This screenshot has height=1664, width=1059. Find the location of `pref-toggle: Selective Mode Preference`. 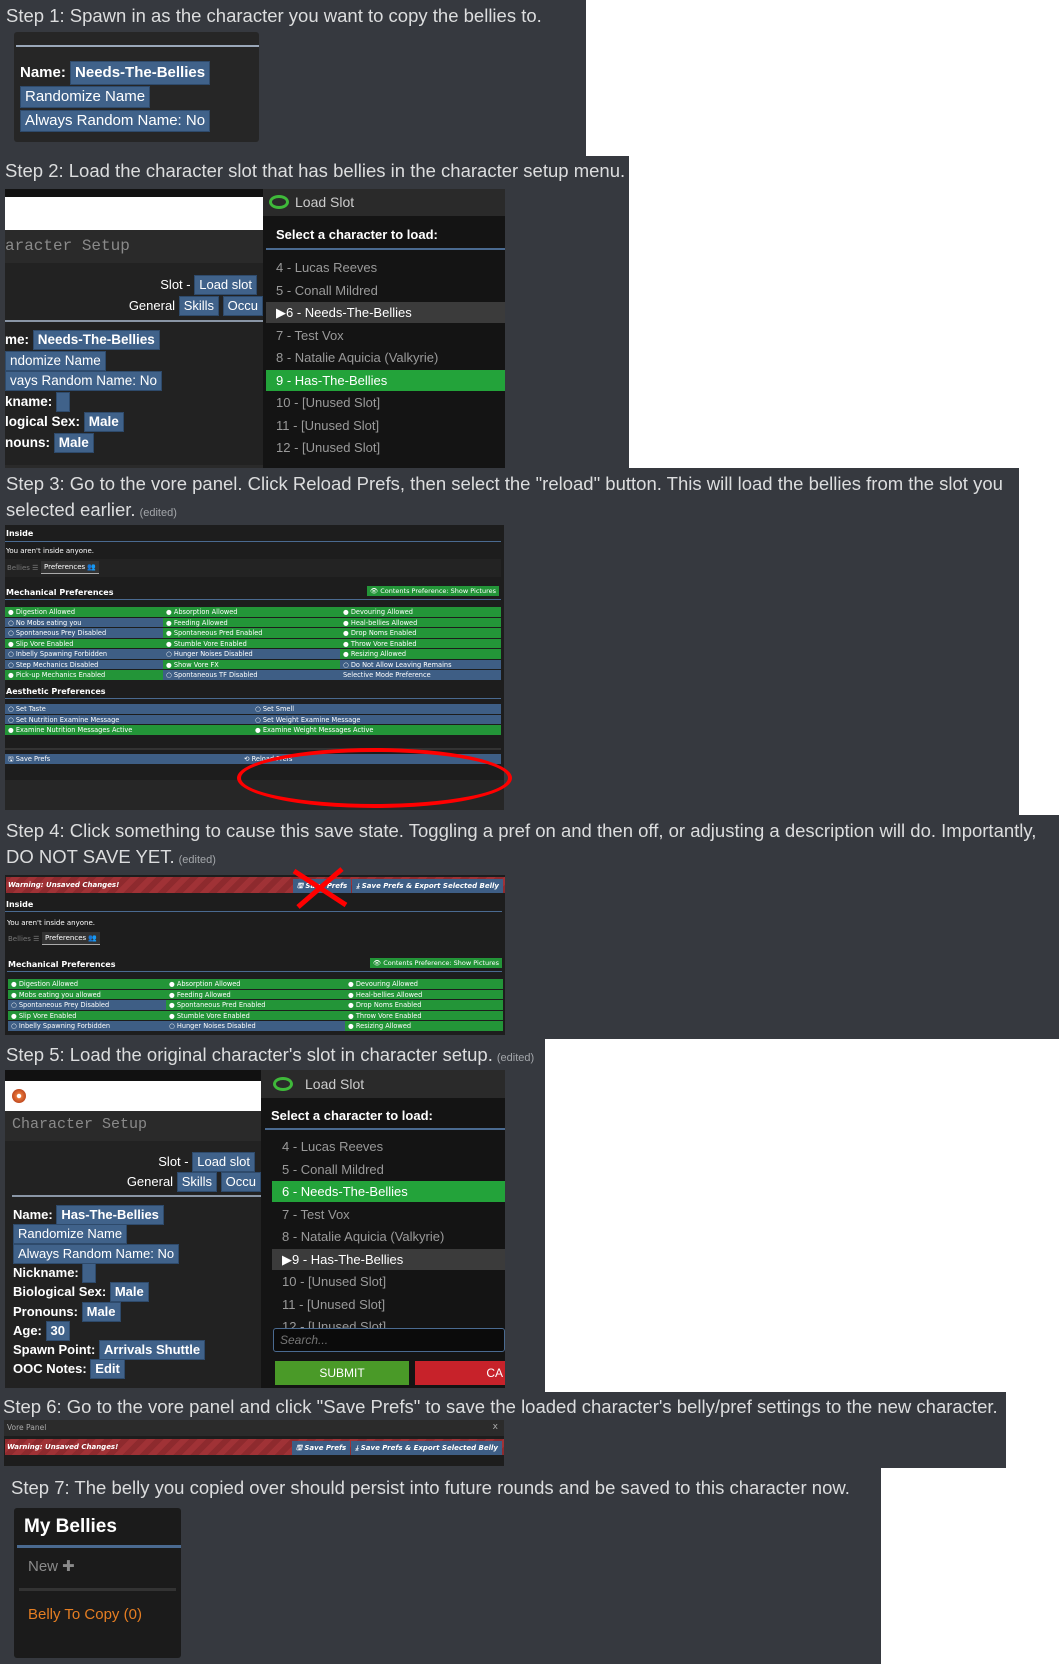

pref-toggle: Selective Mode Preference is located at coordinates (420, 675).